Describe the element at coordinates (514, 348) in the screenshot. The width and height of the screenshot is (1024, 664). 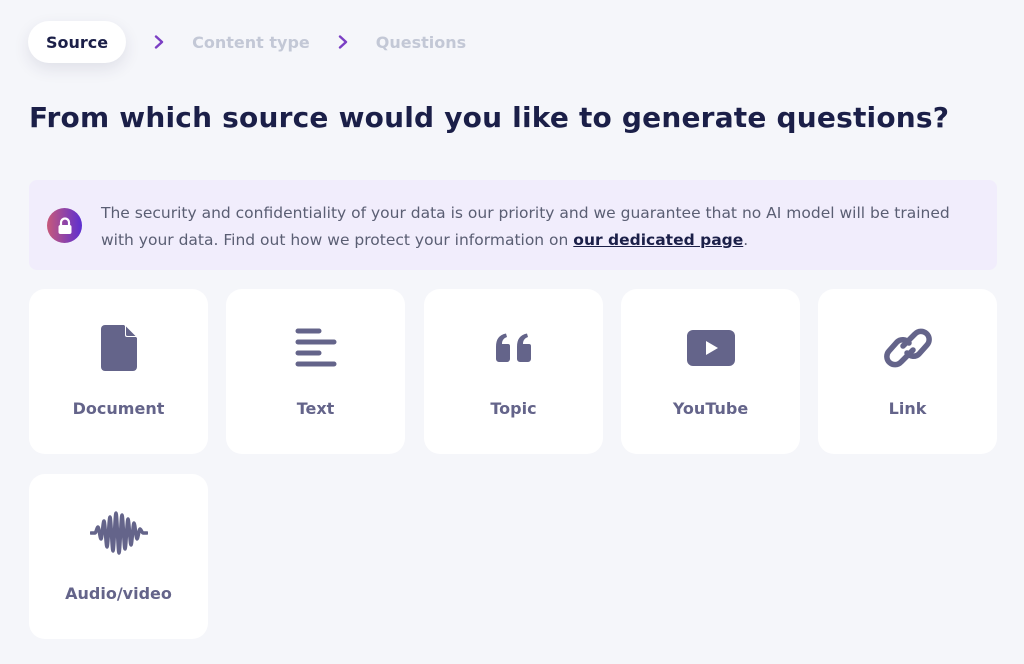
I see `quote-icon` at that location.